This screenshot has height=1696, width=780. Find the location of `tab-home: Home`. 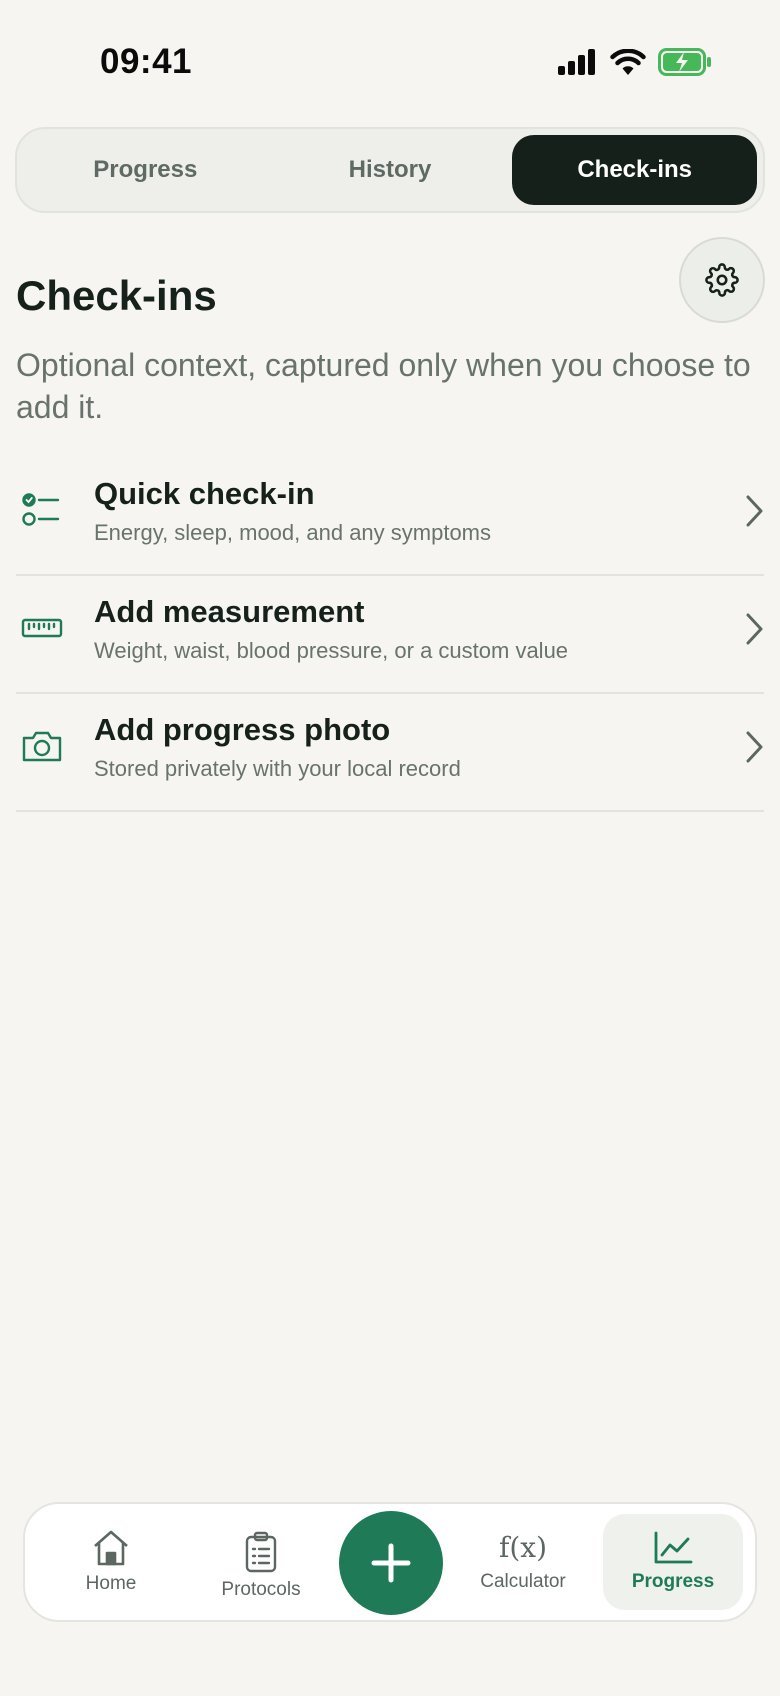

tab-home: Home is located at coordinates (111, 1562).